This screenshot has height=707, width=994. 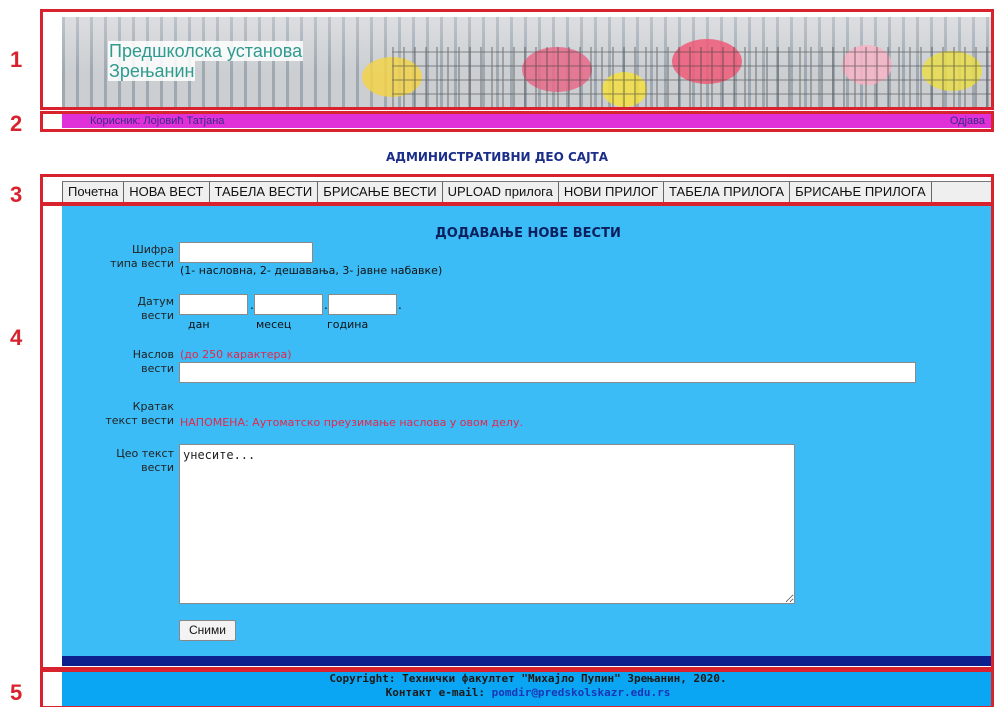 What do you see at coordinates (693, 78) in the screenshot?
I see `banner-fence` at bounding box center [693, 78].